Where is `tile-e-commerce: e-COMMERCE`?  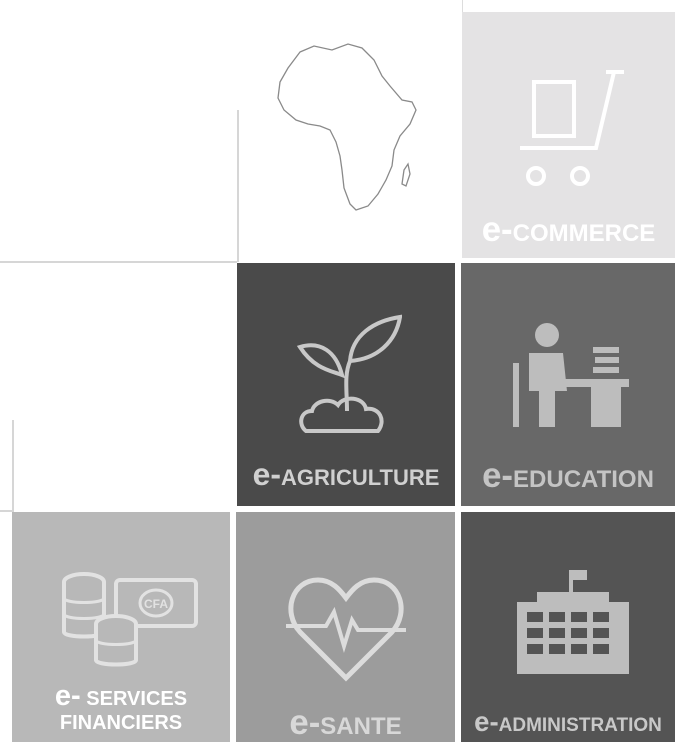 tile-e-commerce: e-COMMERCE is located at coordinates (568, 135).